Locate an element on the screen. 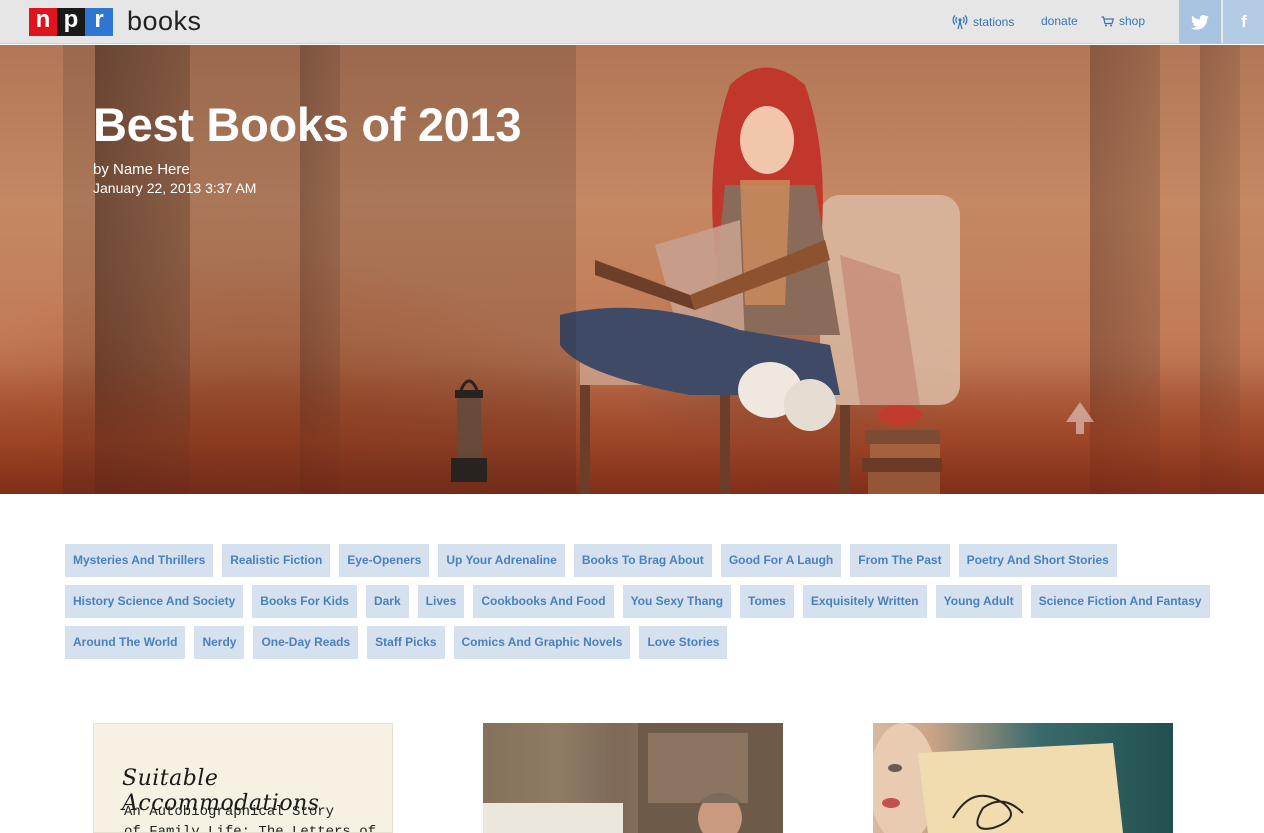 This screenshot has width=1264, height=833. shop-link: shop is located at coordinates (1123, 21).